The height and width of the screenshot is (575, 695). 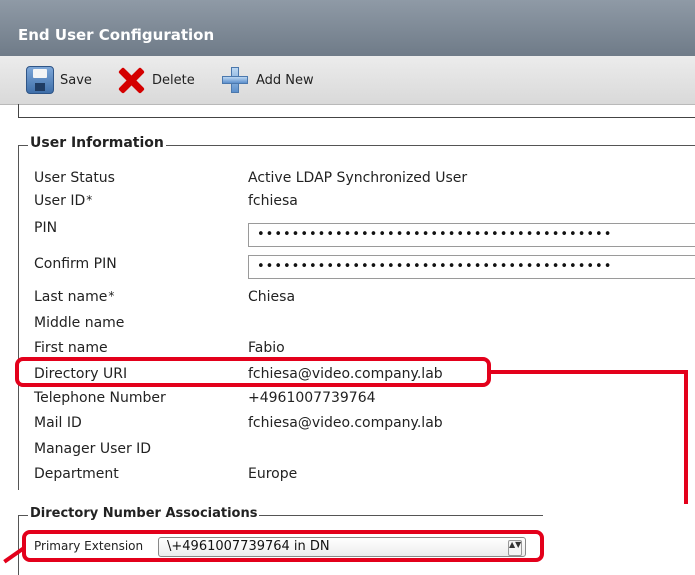 What do you see at coordinates (74, 297) in the screenshot?
I see `last-name-label: Last name*` at bounding box center [74, 297].